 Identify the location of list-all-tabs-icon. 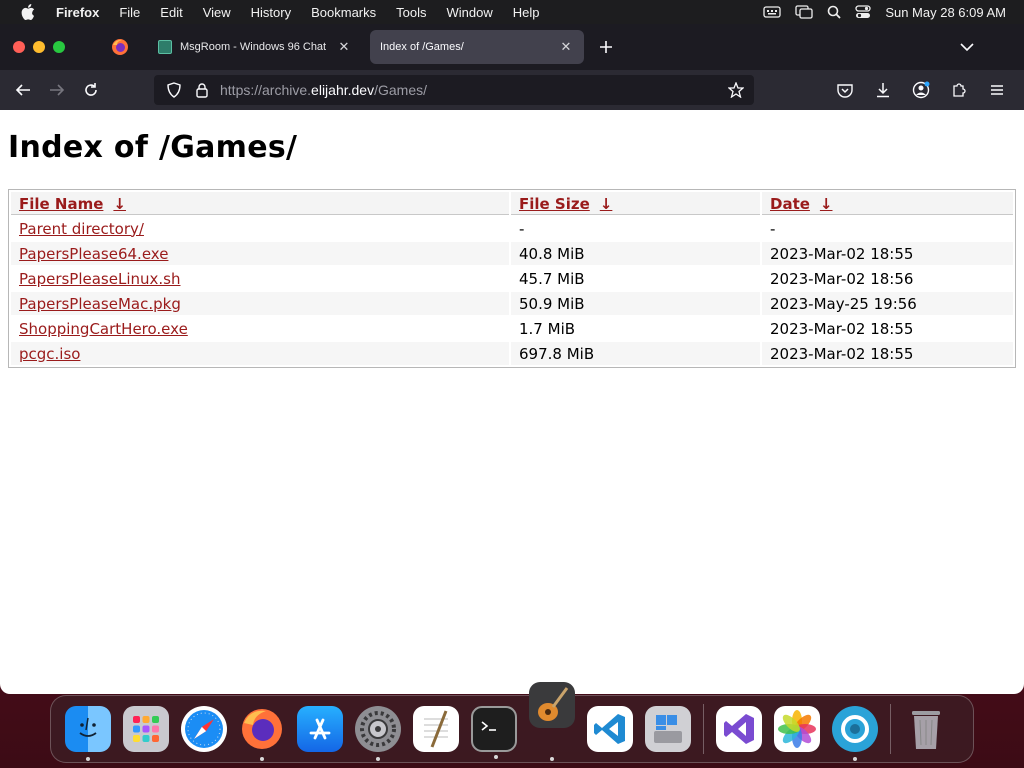
(967, 48).